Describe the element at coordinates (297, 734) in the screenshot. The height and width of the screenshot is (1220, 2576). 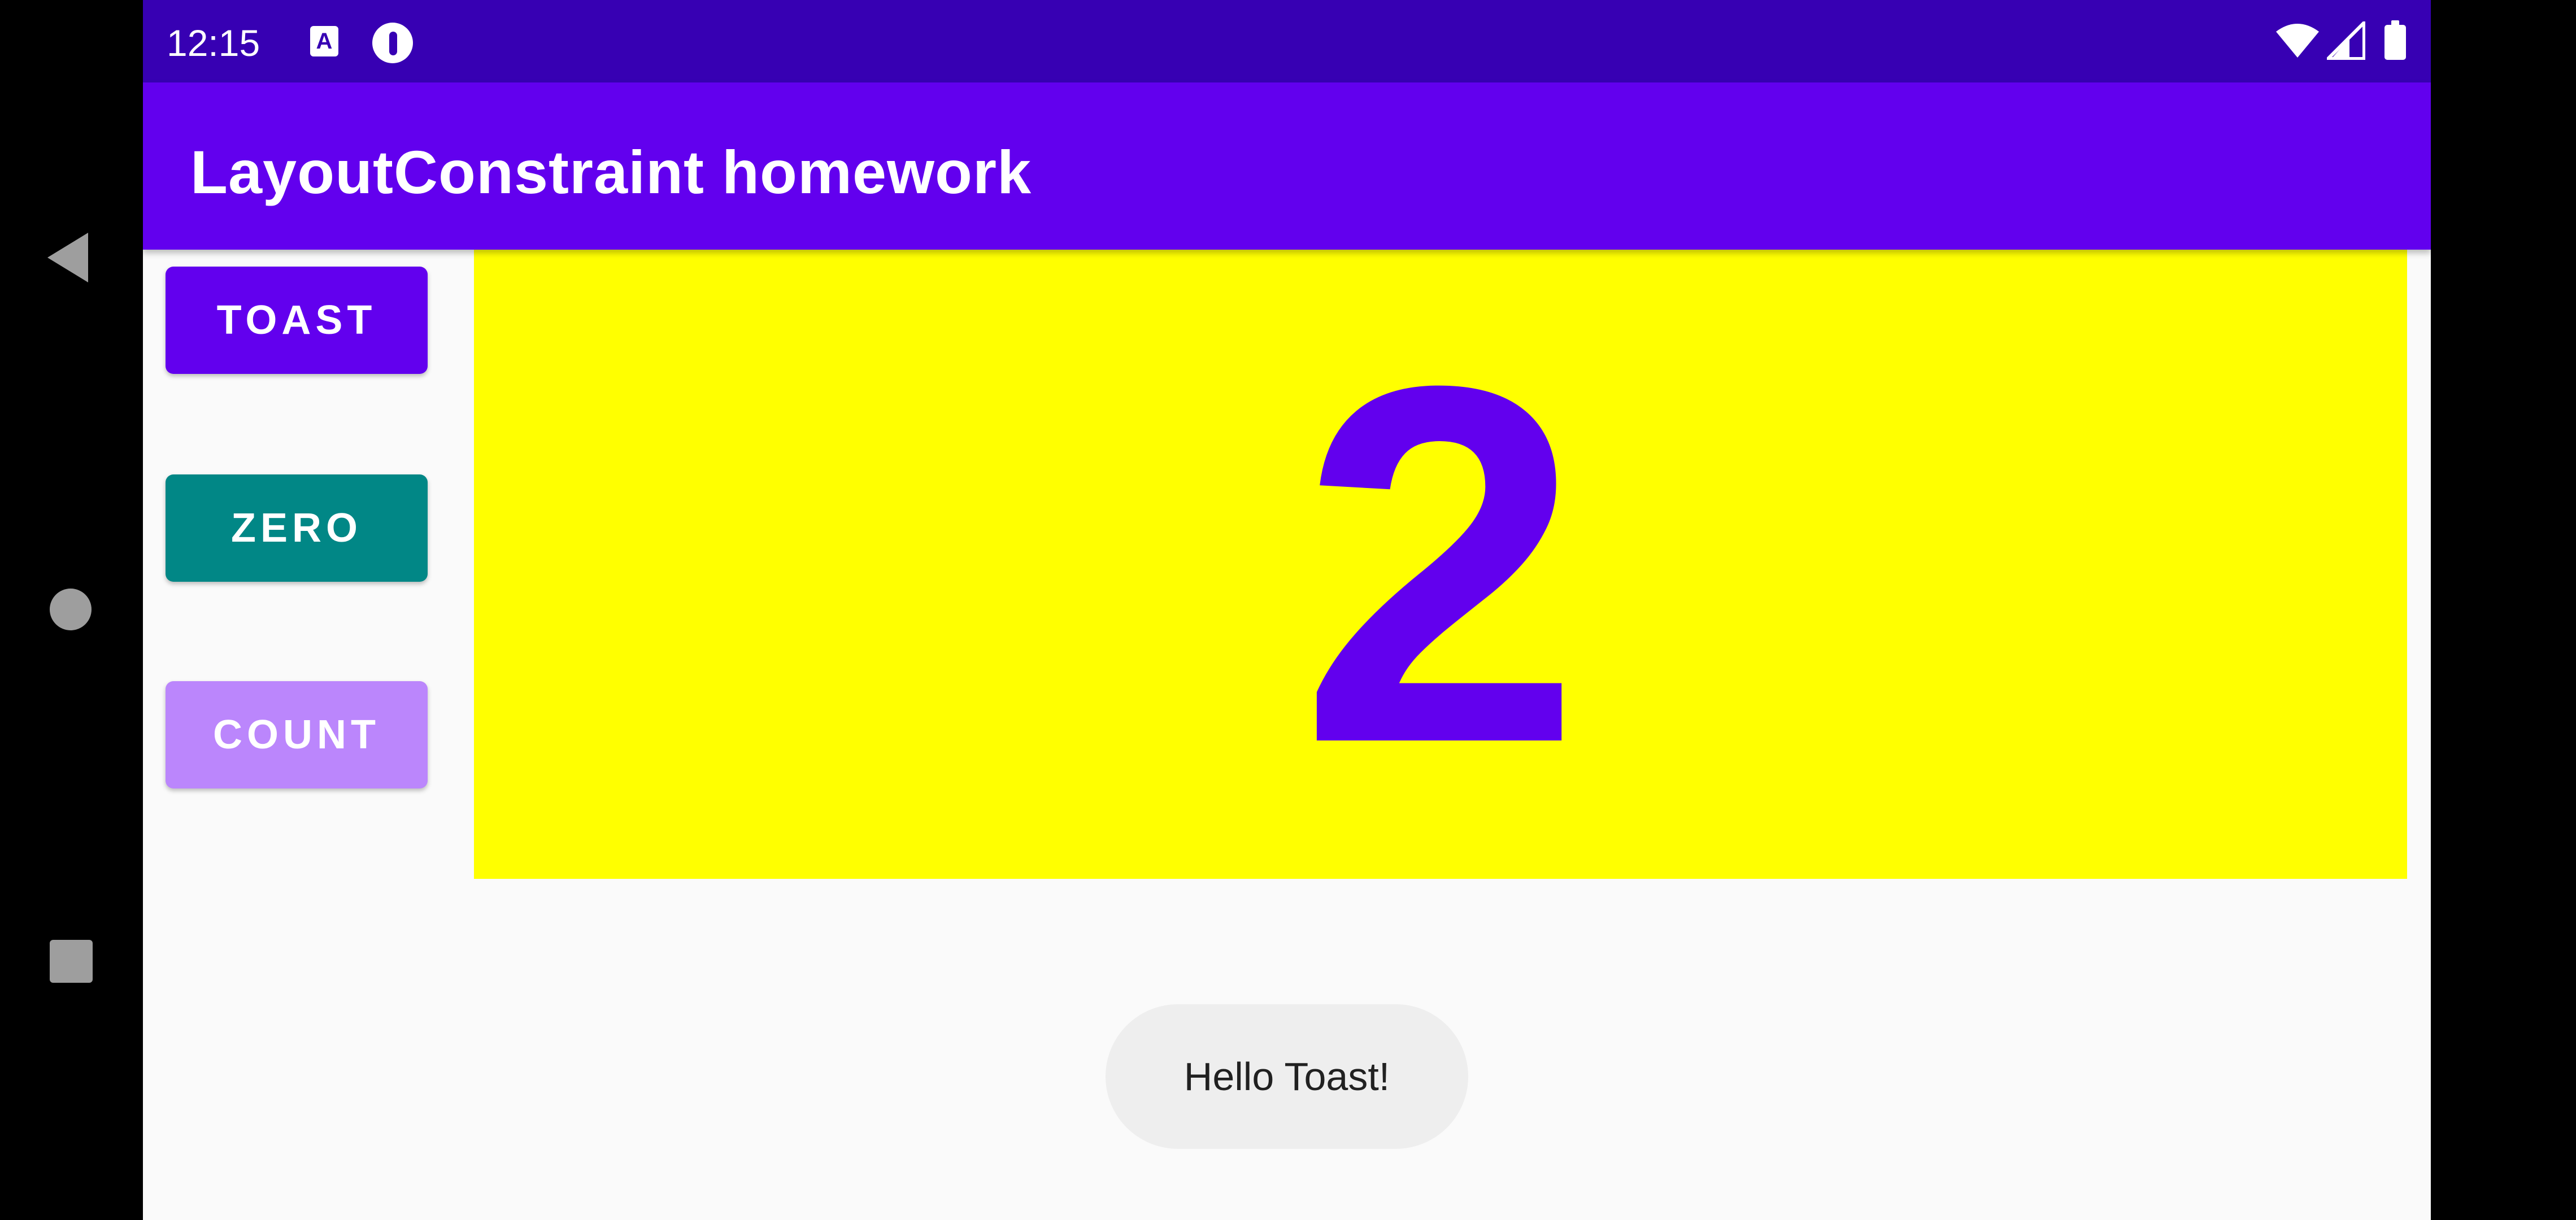
I see `count-button: COUNT` at that location.